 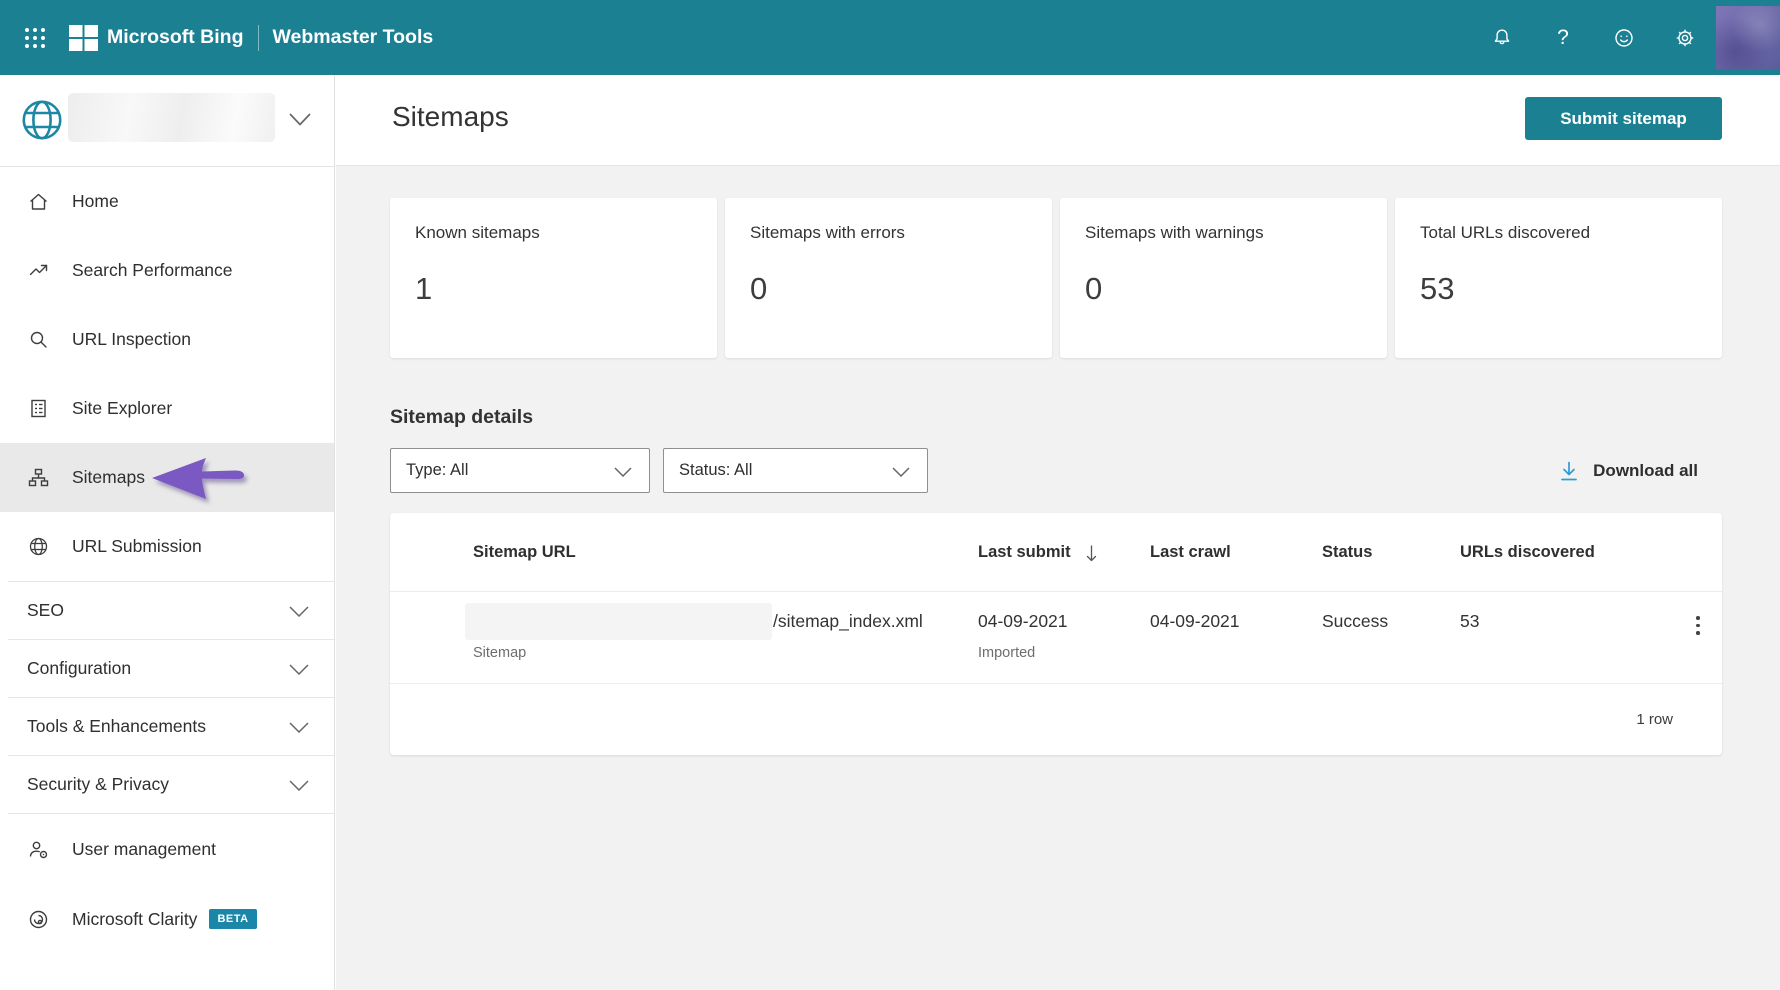 I want to click on cell-status: Success, so click(x=1391, y=637).